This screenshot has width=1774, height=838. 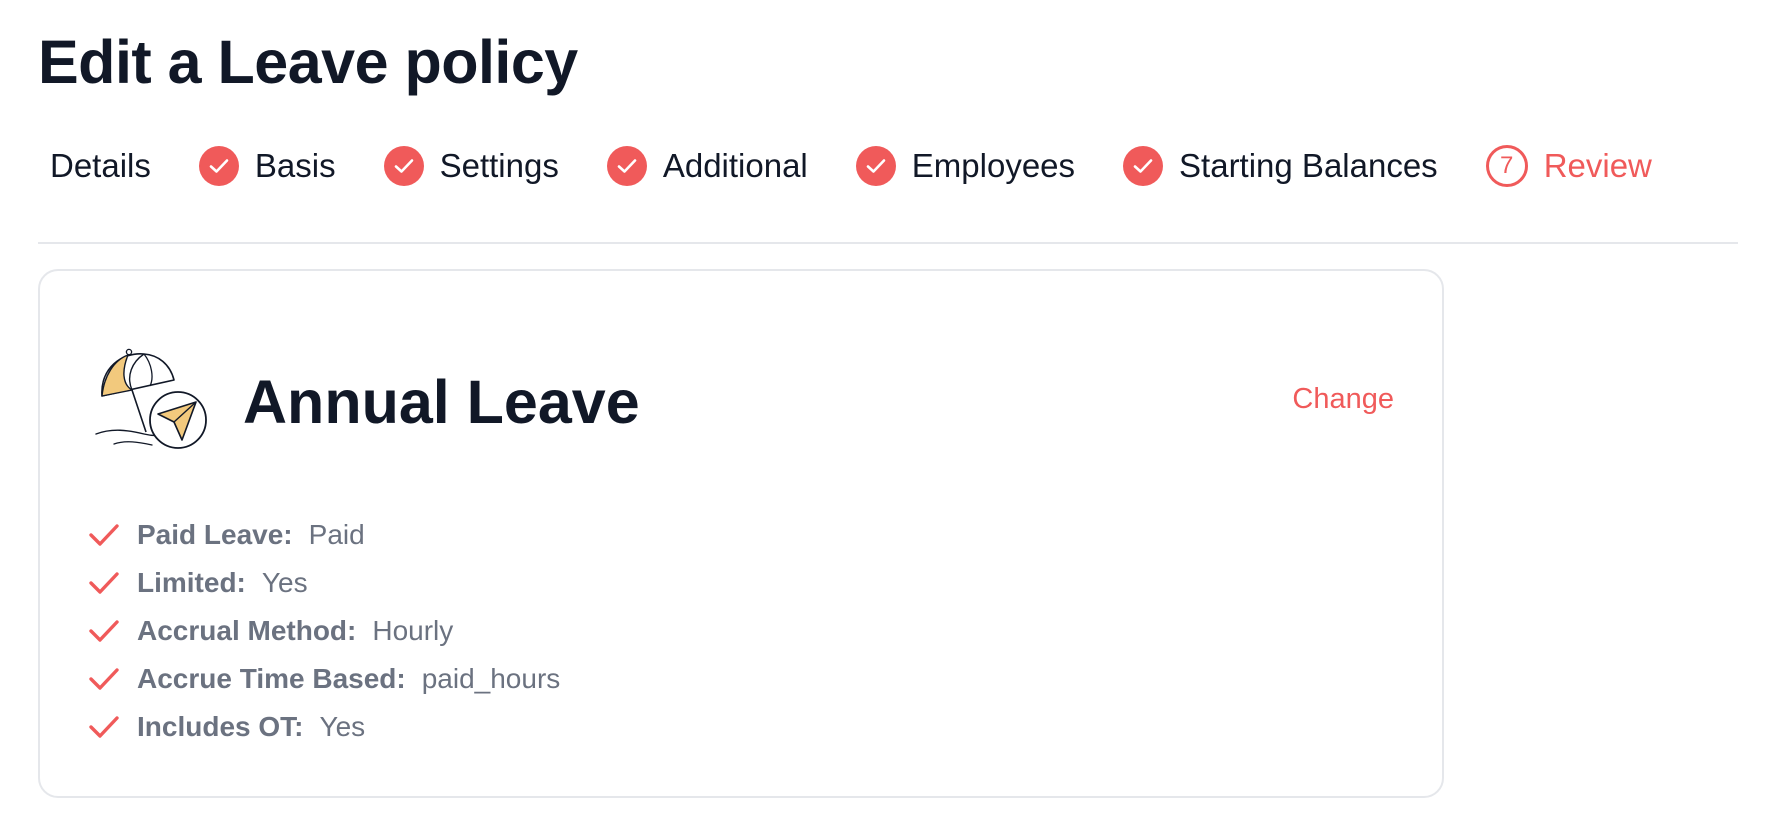 I want to click on header-divider, so click(x=888, y=243).